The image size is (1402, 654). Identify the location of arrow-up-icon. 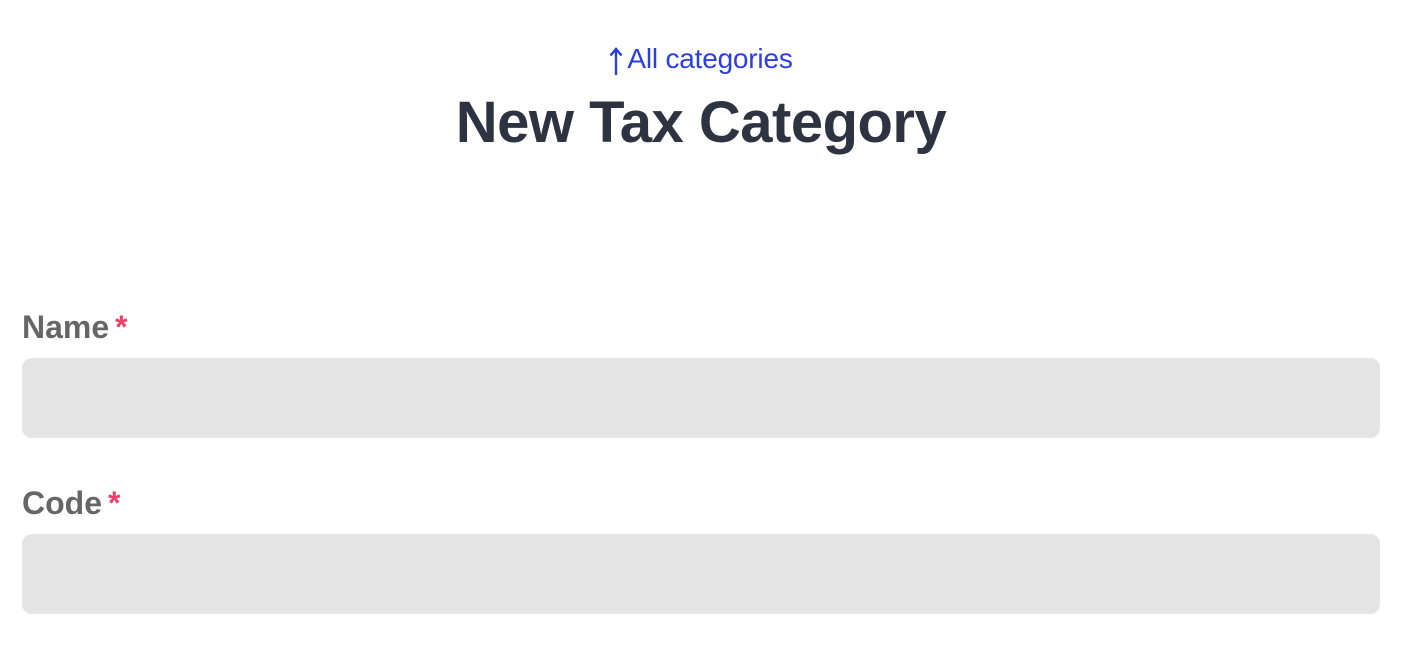
(616, 61).